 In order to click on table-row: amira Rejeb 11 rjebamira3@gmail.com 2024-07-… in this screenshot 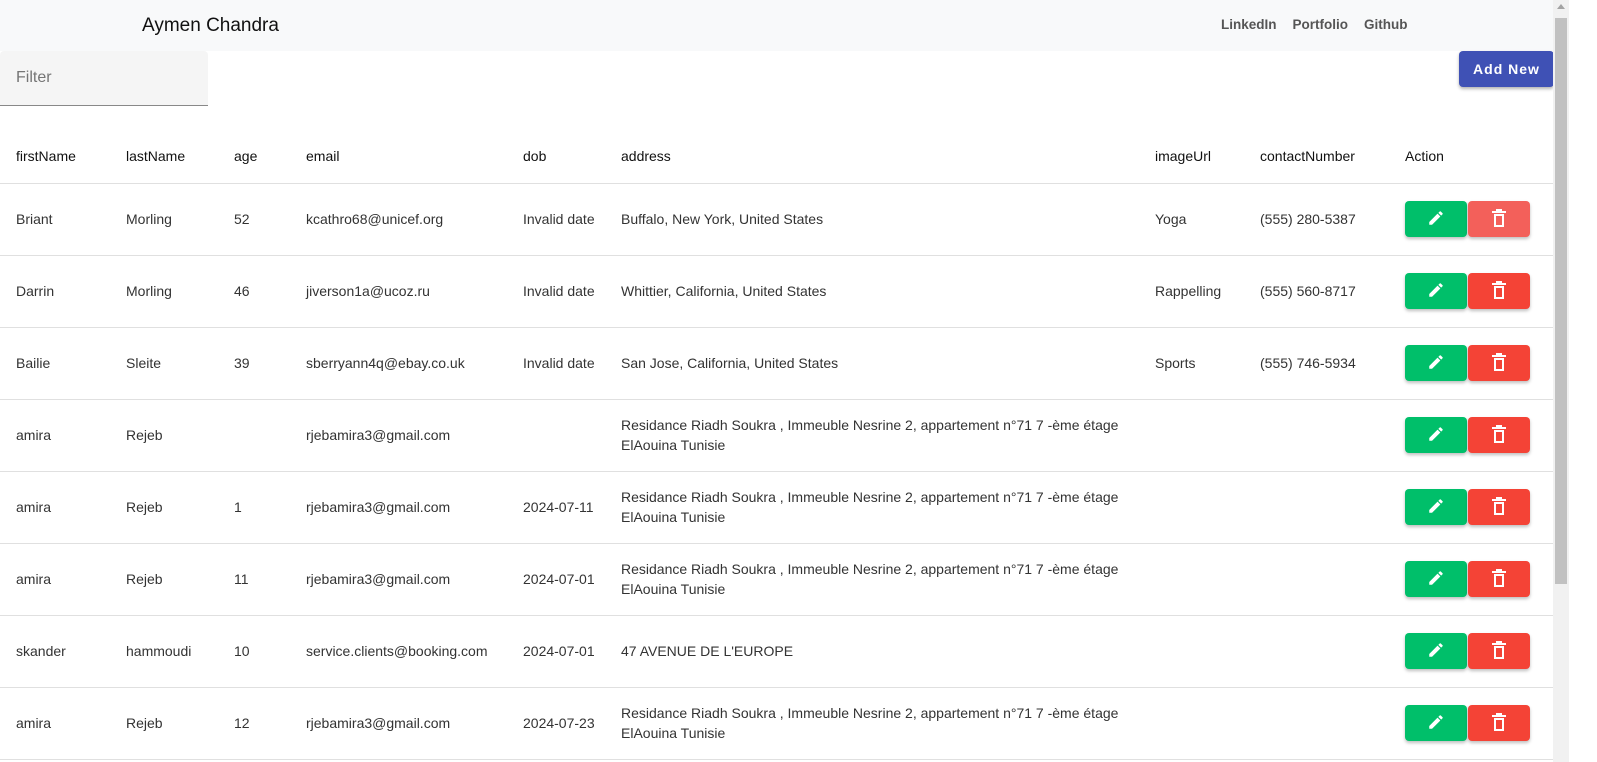, I will do `click(776, 579)`.